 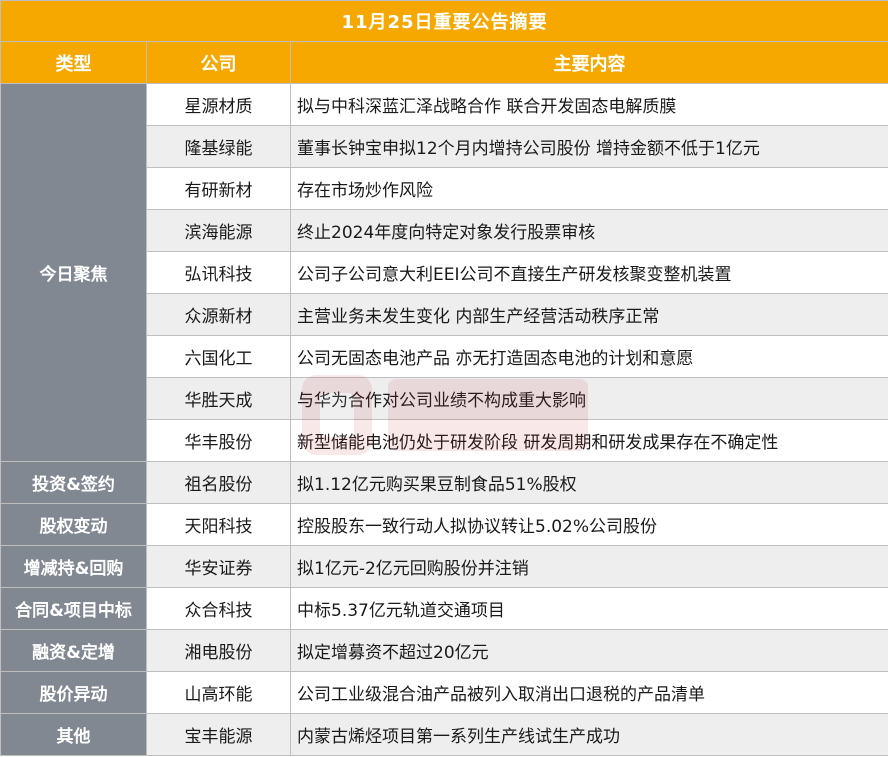 I want to click on company-cell: 湘电股份, so click(x=218, y=650).